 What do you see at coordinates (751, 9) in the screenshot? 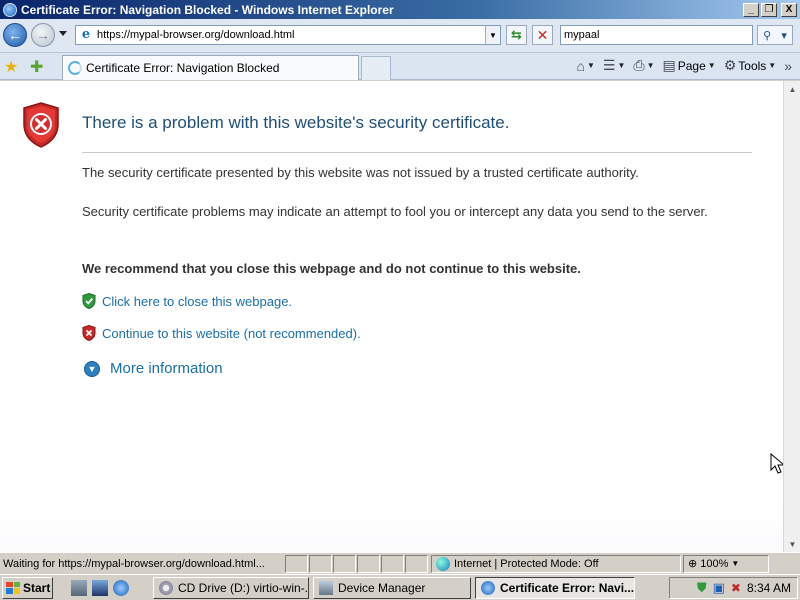
I see `minimize-button: _` at bounding box center [751, 9].